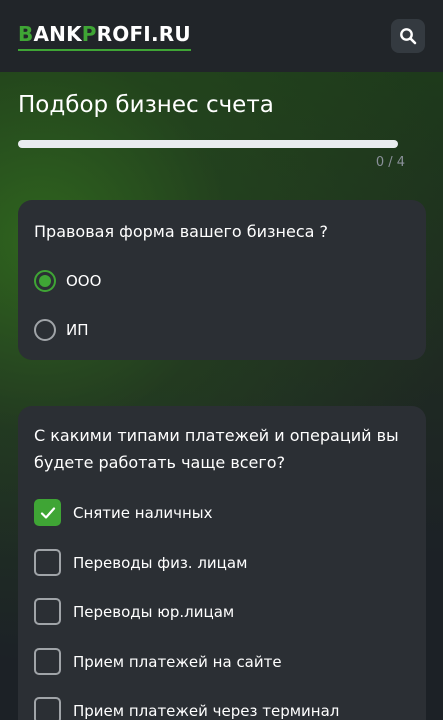 The width and height of the screenshot is (443, 720). What do you see at coordinates (84, 281) in the screenshot?
I see `option-label: ООО` at bounding box center [84, 281].